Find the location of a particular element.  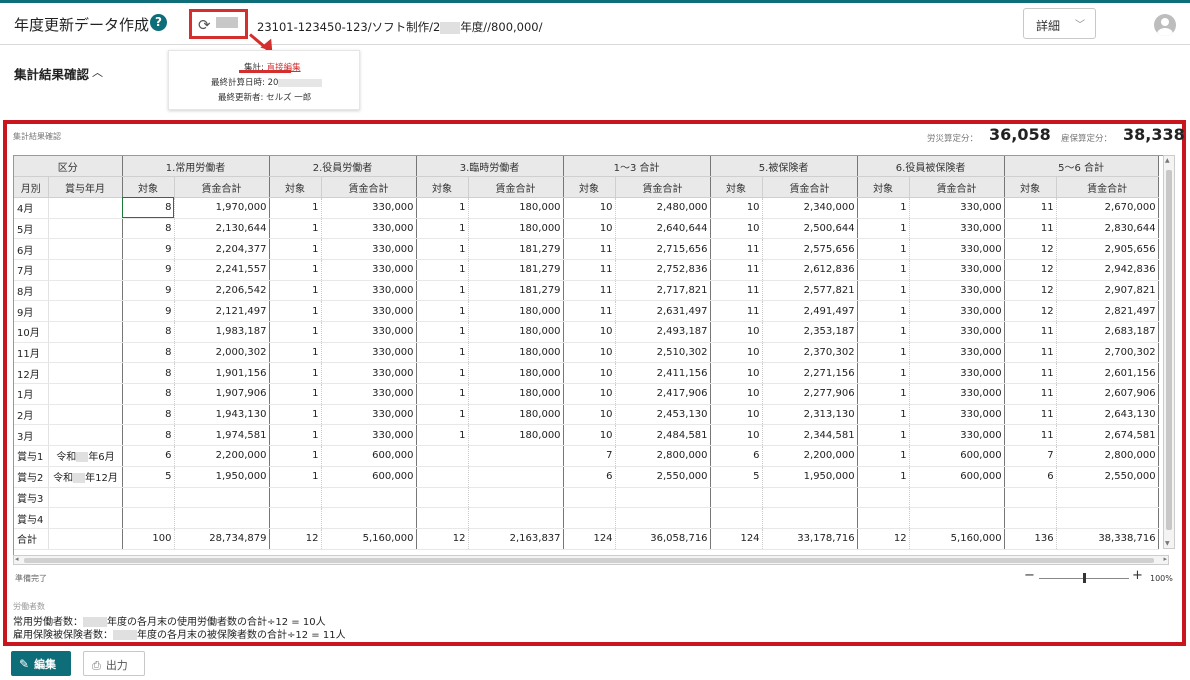

wage-cell: 2,000,302 is located at coordinates (222, 353).